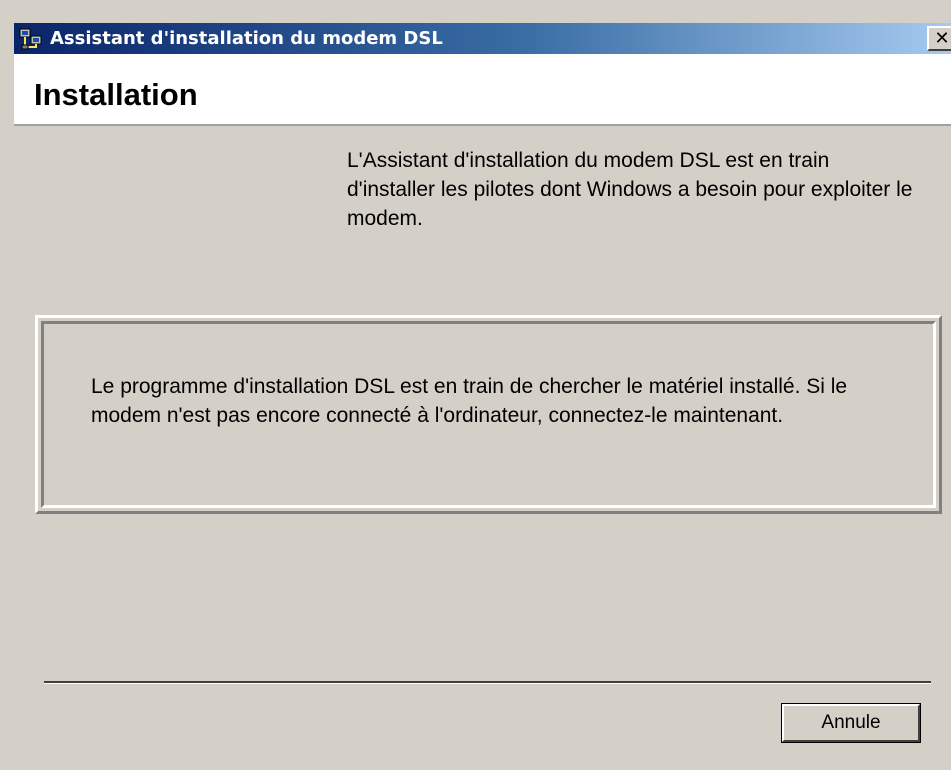 The image size is (951, 770). I want to click on network-computer-icon, so click(31, 39).